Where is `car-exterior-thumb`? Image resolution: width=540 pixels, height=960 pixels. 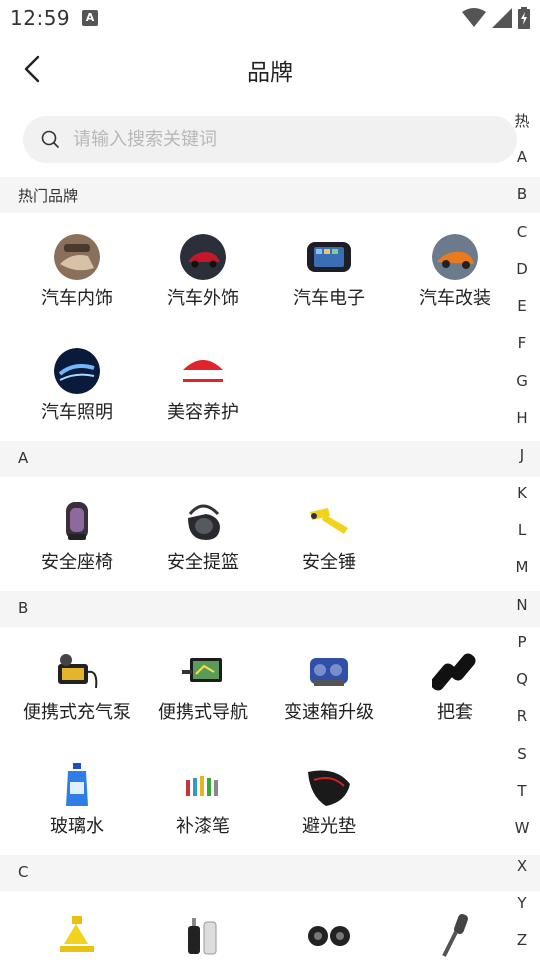 car-exterior-thumb is located at coordinates (203, 257).